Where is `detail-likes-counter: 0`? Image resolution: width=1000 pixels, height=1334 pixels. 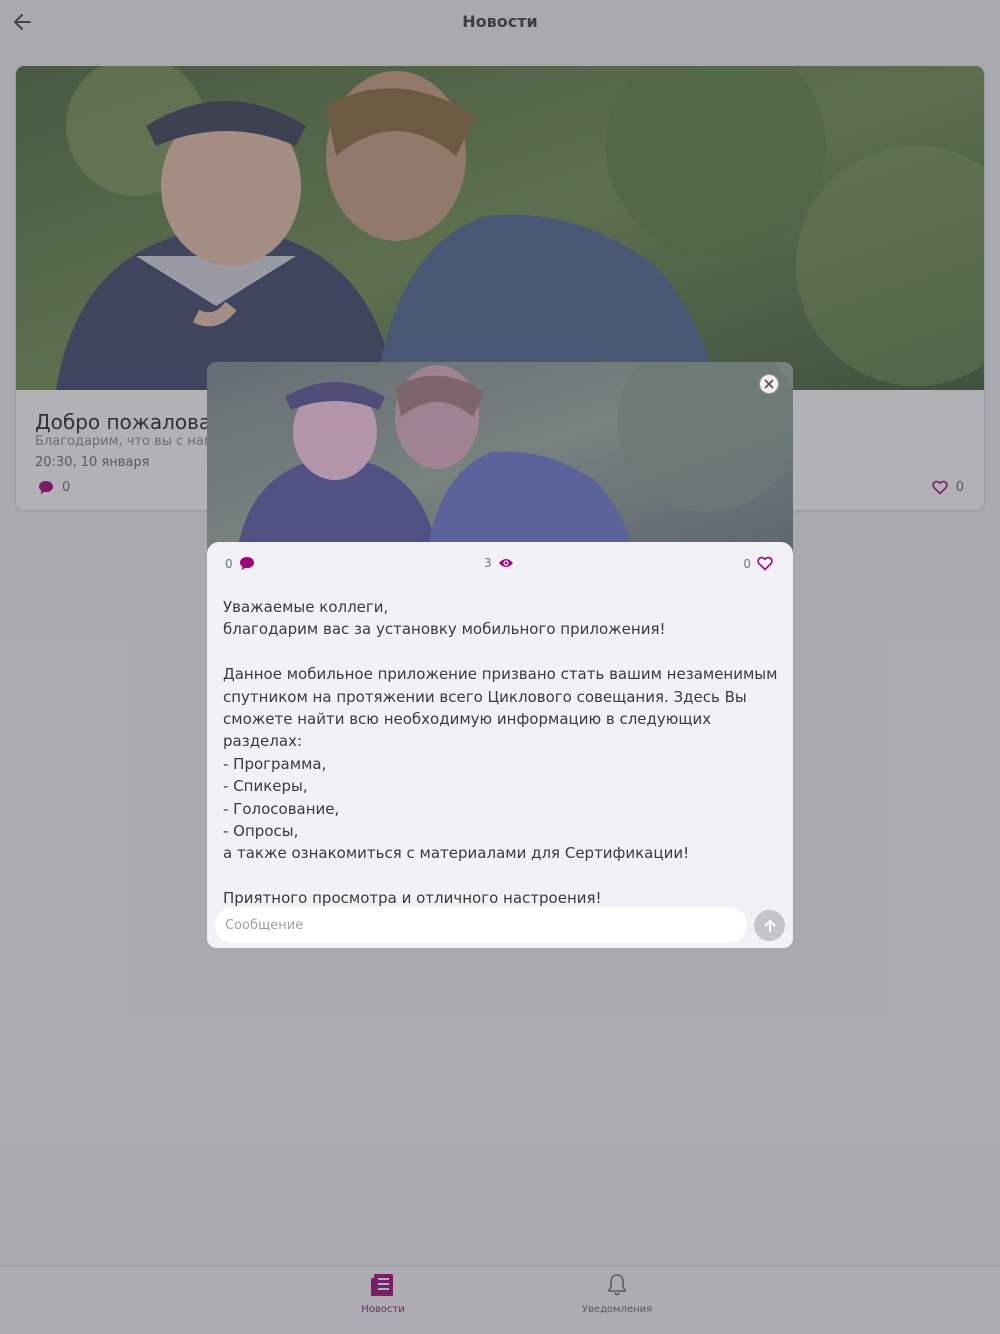 detail-likes-counter: 0 is located at coordinates (758, 563).